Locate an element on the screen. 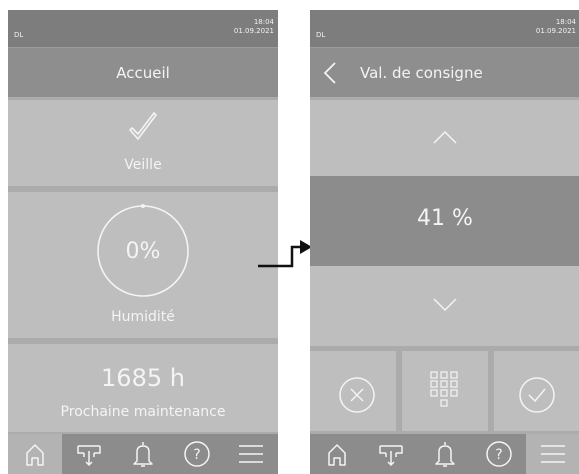 Image resolution: width=579 pixels, height=474 pixels. title-bar: Val. de consigne is located at coordinates (444, 72).